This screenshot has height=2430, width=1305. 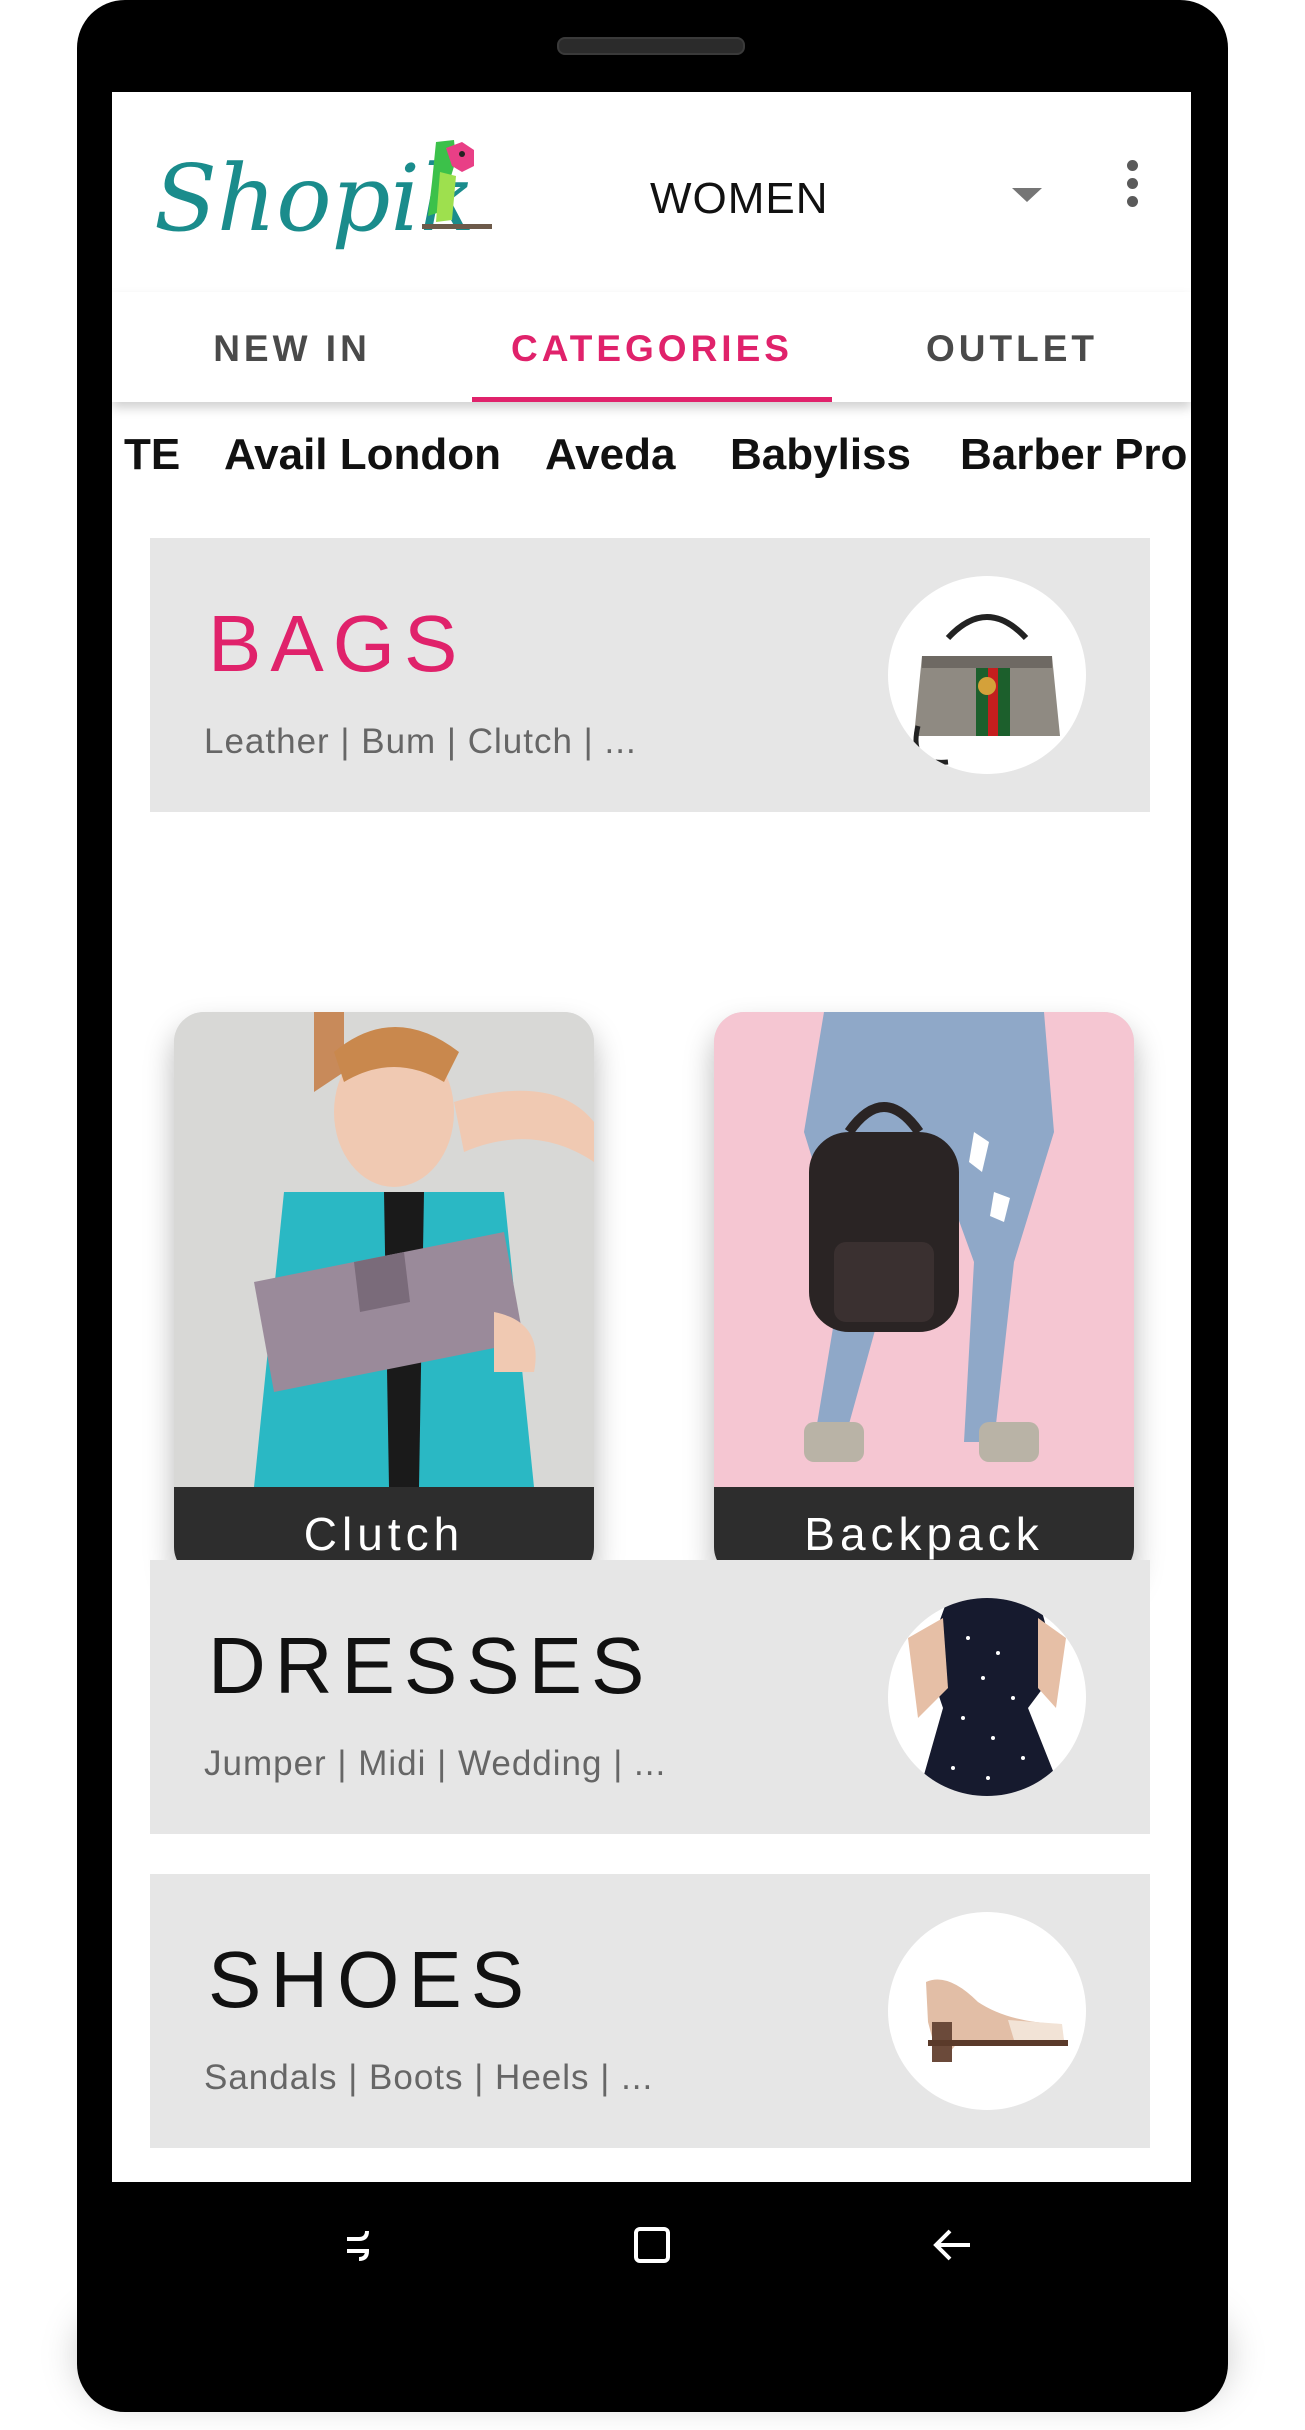 What do you see at coordinates (1011, 349) in the screenshot?
I see `tab-outlet: OUTLET` at bounding box center [1011, 349].